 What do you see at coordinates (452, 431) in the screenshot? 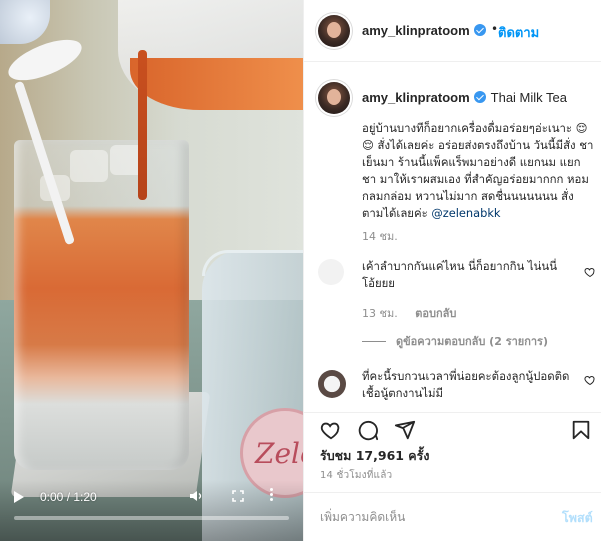
I see `action-bar` at bounding box center [452, 431].